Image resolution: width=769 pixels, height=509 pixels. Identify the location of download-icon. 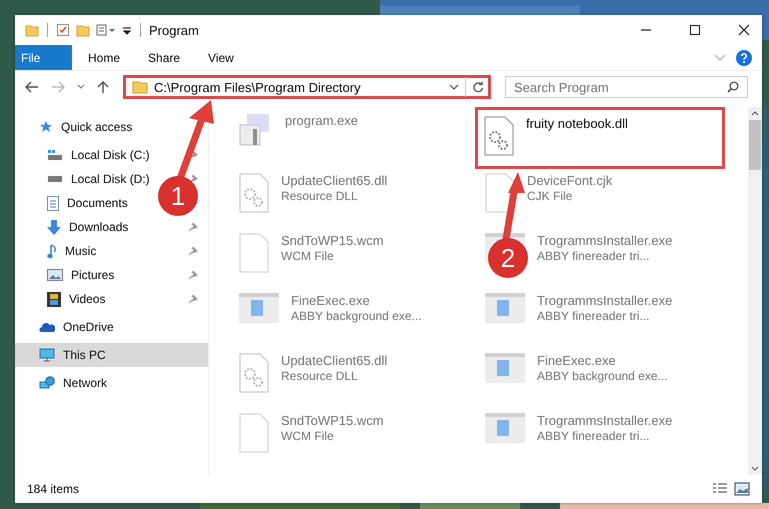
(54, 227).